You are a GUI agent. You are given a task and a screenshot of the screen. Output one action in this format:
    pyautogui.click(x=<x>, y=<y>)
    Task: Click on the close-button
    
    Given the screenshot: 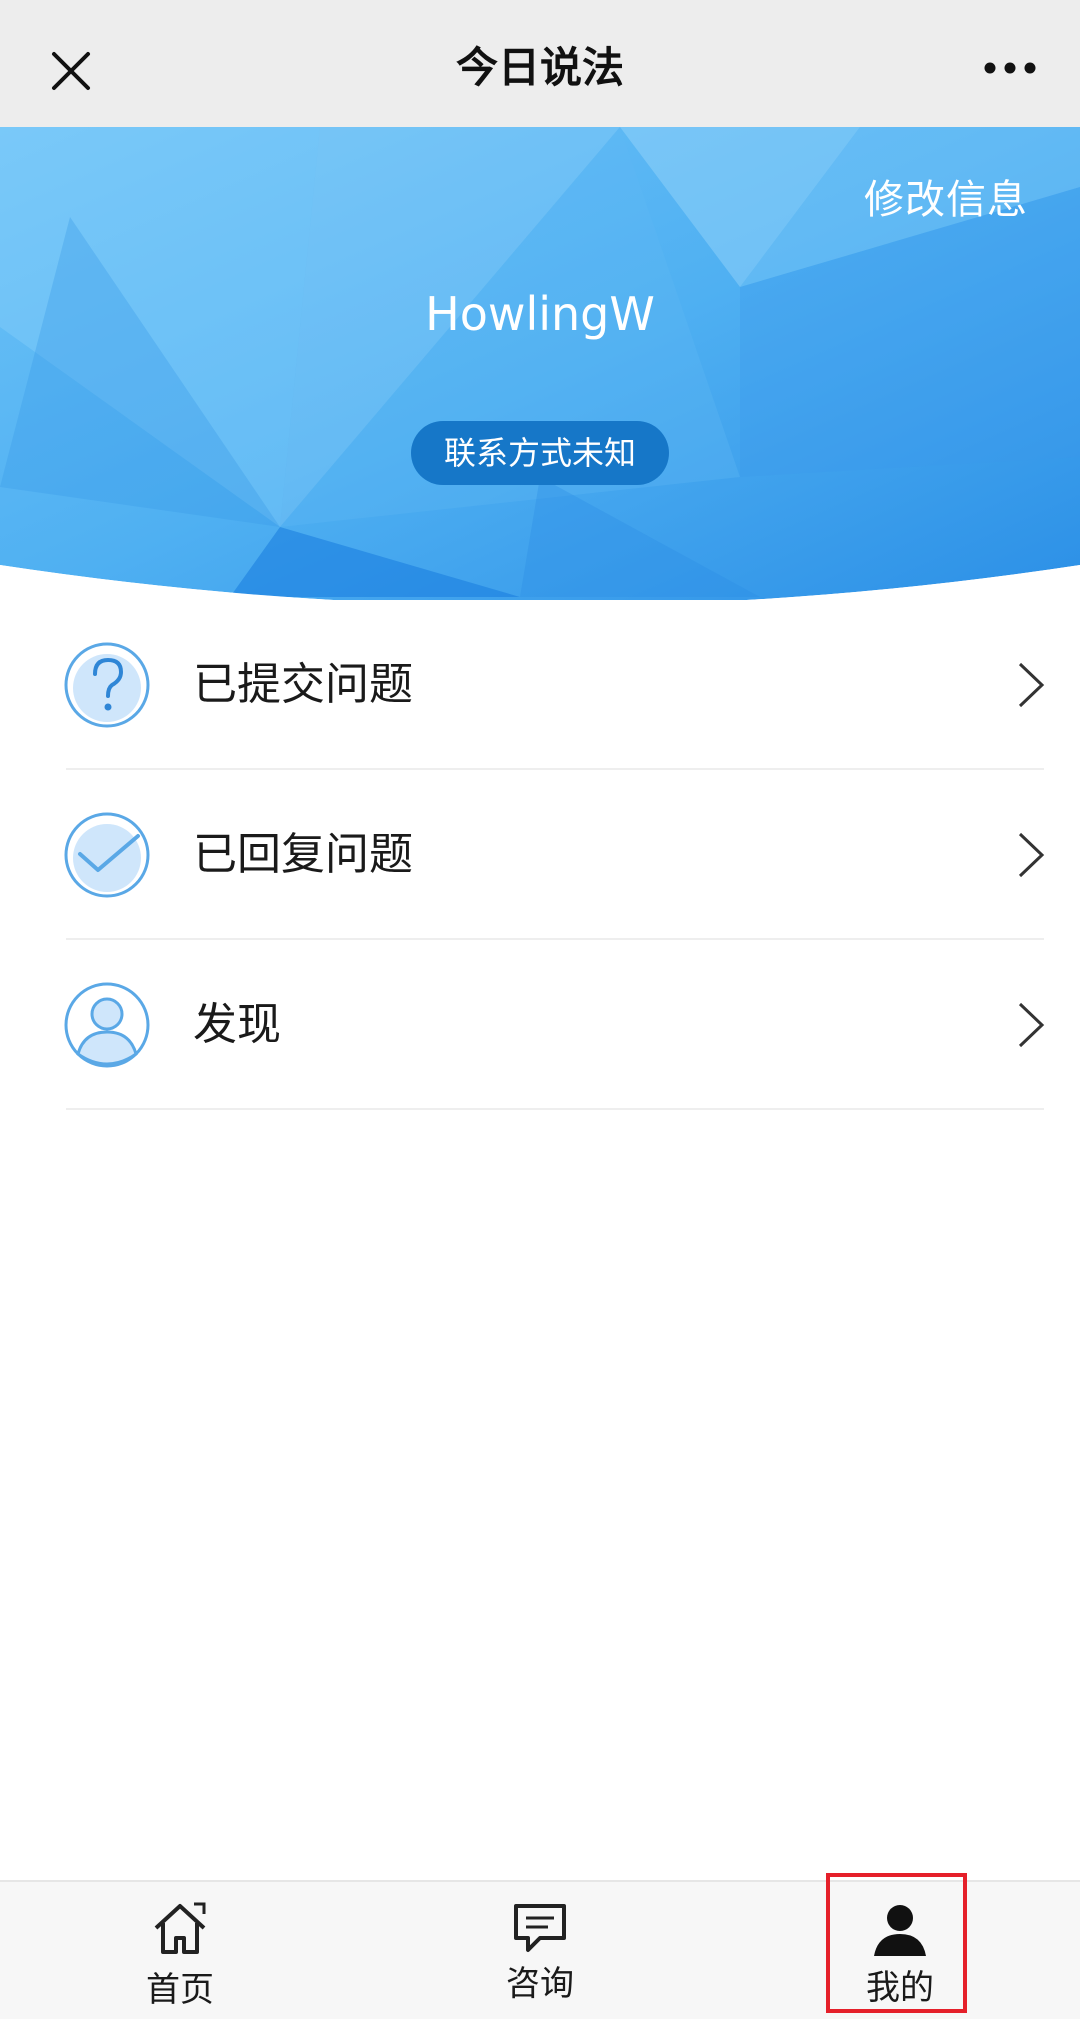 What is the action you would take?
    pyautogui.click(x=71, y=71)
    